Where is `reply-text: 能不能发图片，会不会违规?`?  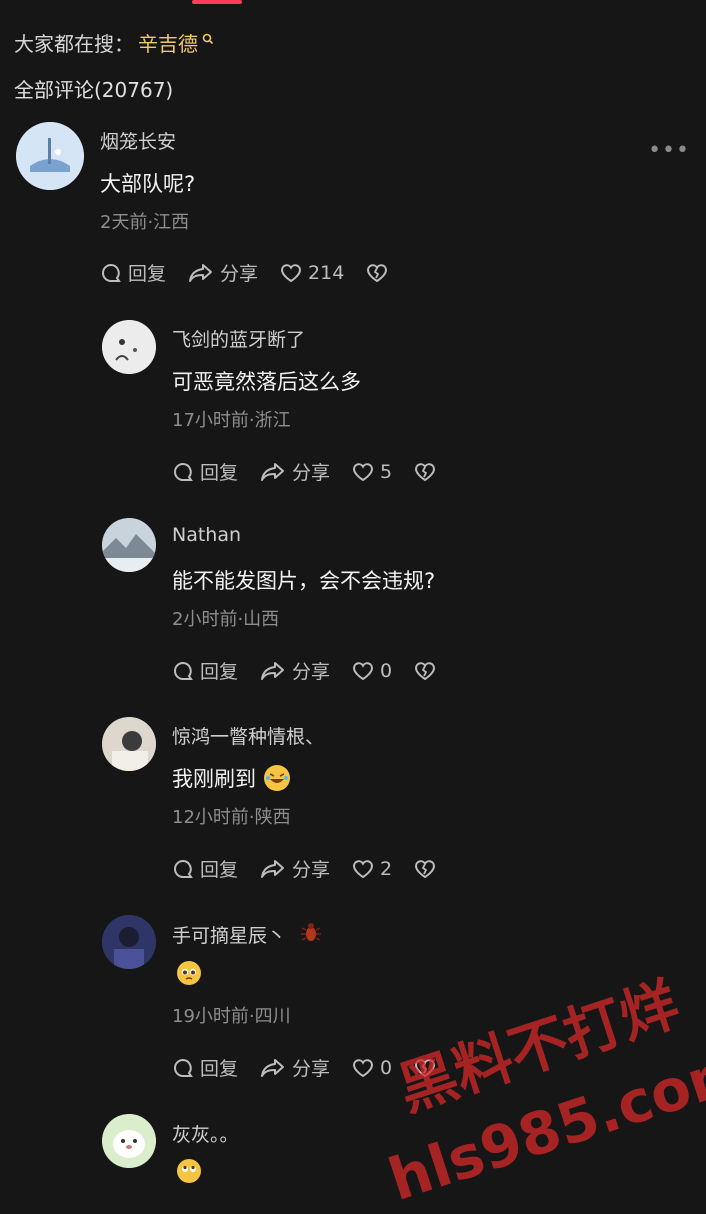 reply-text: 能不能发图片，会不会违规? is located at coordinates (304, 581).